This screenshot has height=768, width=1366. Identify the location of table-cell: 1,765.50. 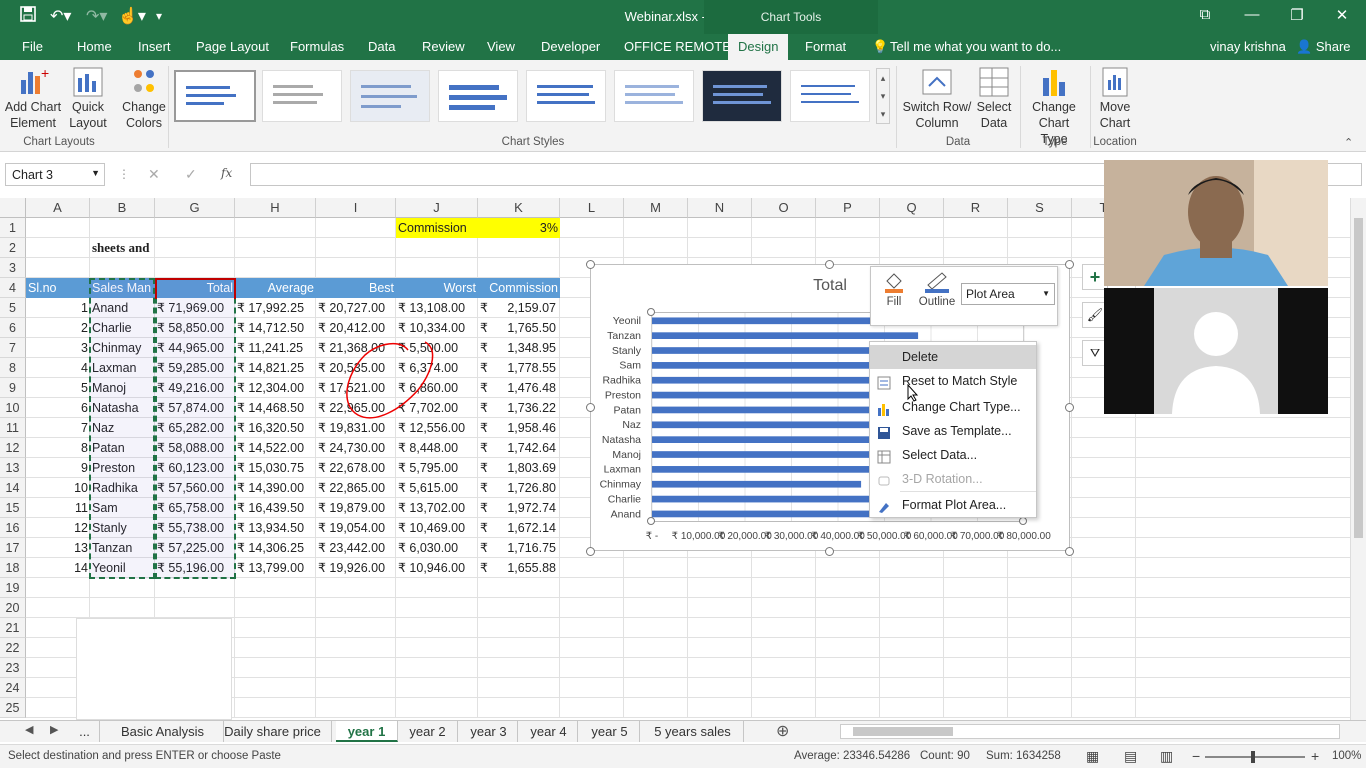
(528, 328).